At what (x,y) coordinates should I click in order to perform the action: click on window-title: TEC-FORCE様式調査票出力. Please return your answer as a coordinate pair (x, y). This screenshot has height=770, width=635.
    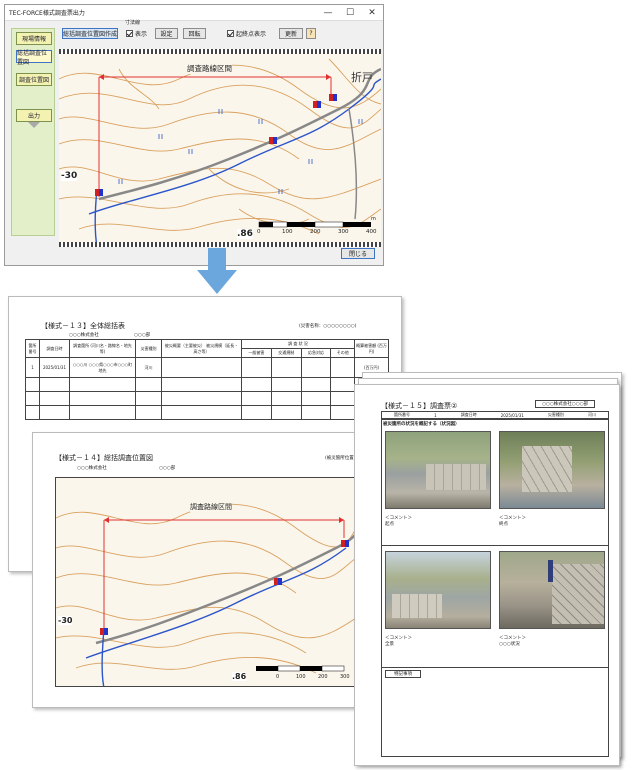
    Looking at the image, I should click on (47, 13).